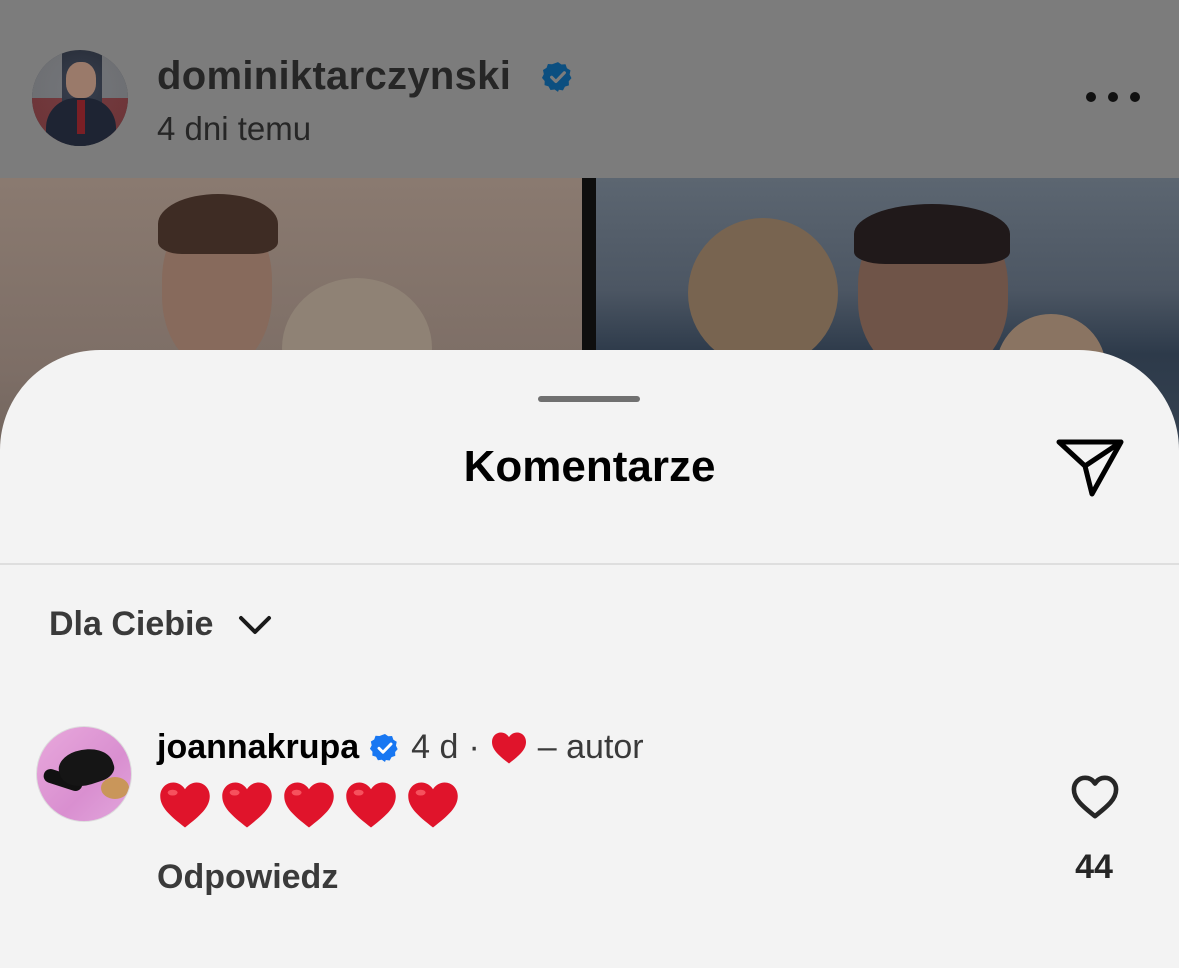  I want to click on author-liked-heart-icon, so click(508, 747).